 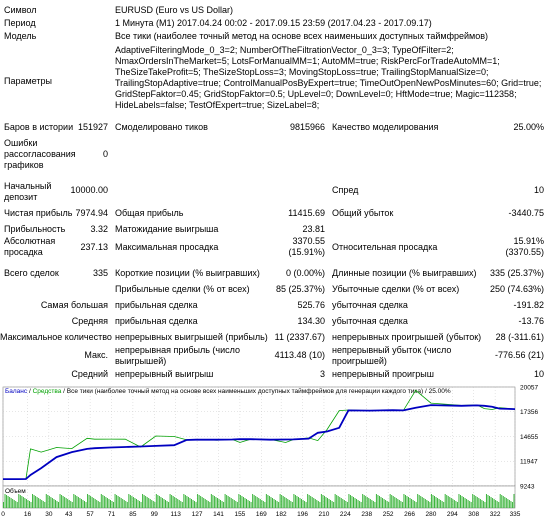 I want to click on abs-dd-value: 237.13, so click(x=94, y=247).